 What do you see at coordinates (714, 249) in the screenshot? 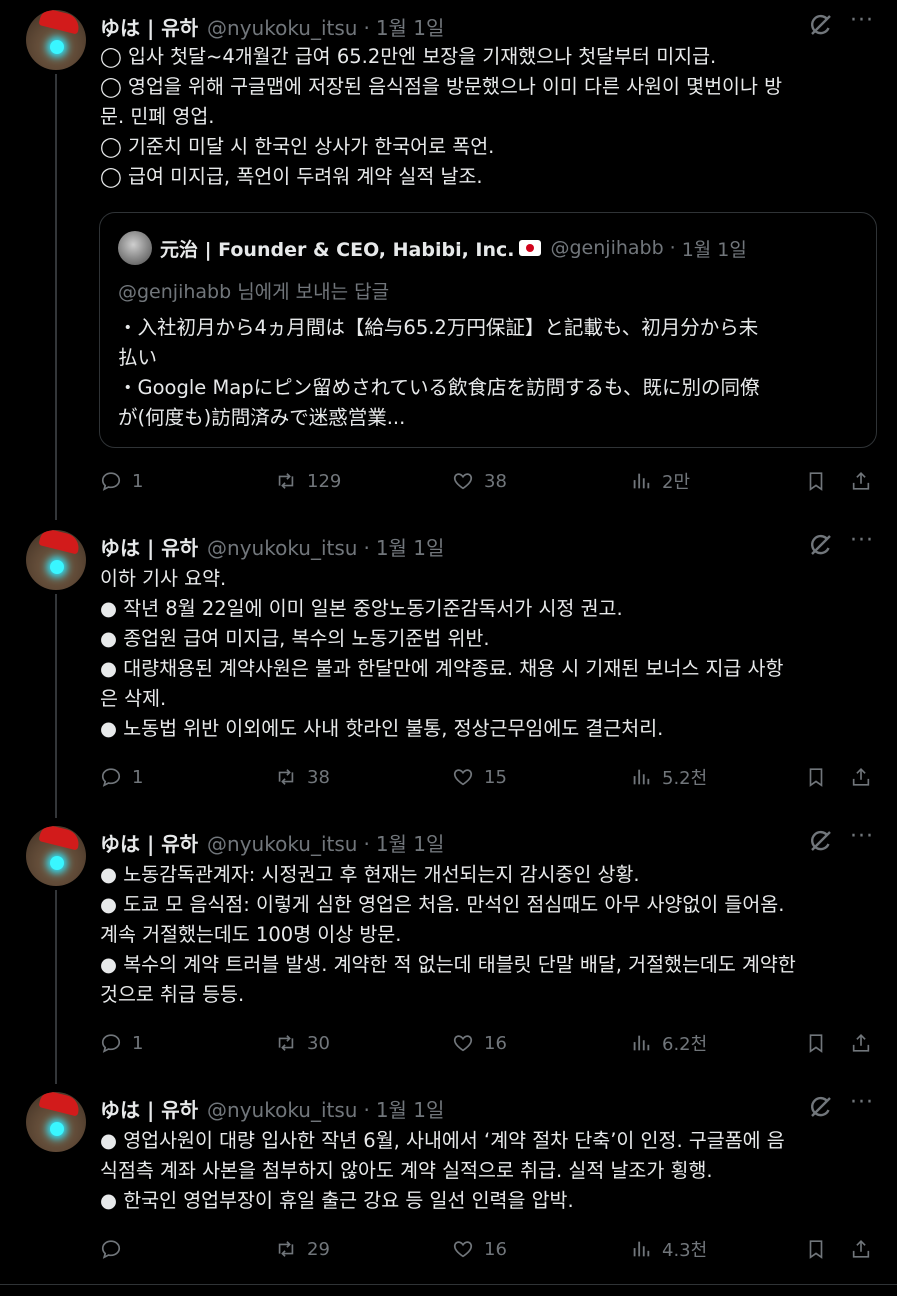
I see `quoted-timestamp: 1월 1일` at bounding box center [714, 249].